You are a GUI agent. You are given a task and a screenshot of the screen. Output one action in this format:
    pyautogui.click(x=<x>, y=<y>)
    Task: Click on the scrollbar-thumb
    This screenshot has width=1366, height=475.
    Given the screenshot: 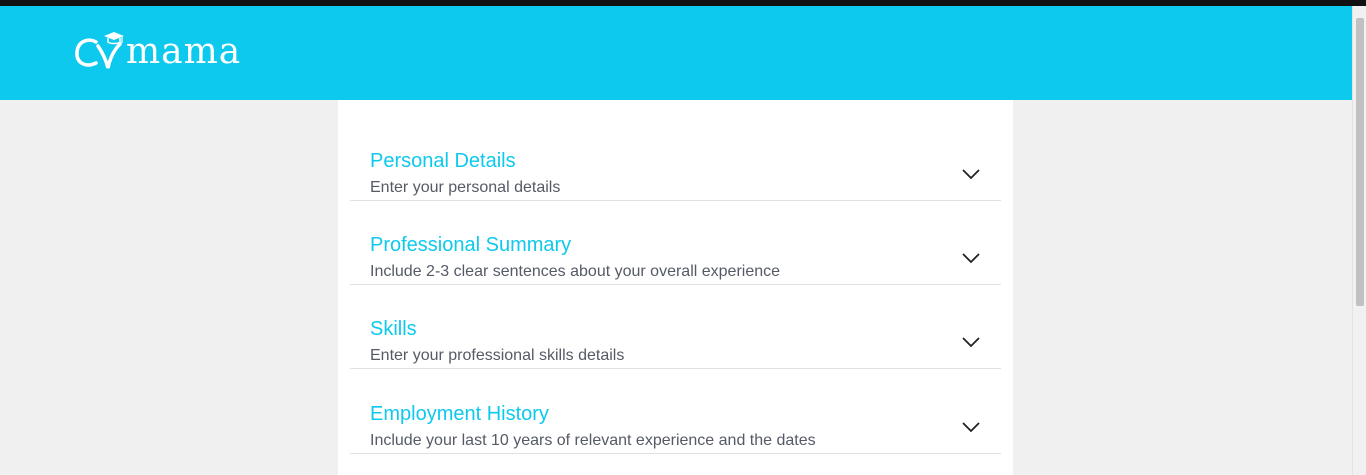 What is the action you would take?
    pyautogui.click(x=1360, y=162)
    